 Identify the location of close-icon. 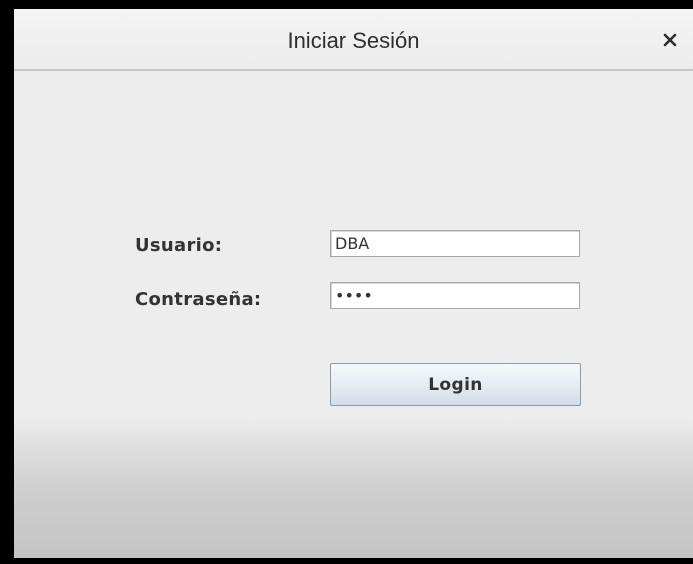
(670, 40).